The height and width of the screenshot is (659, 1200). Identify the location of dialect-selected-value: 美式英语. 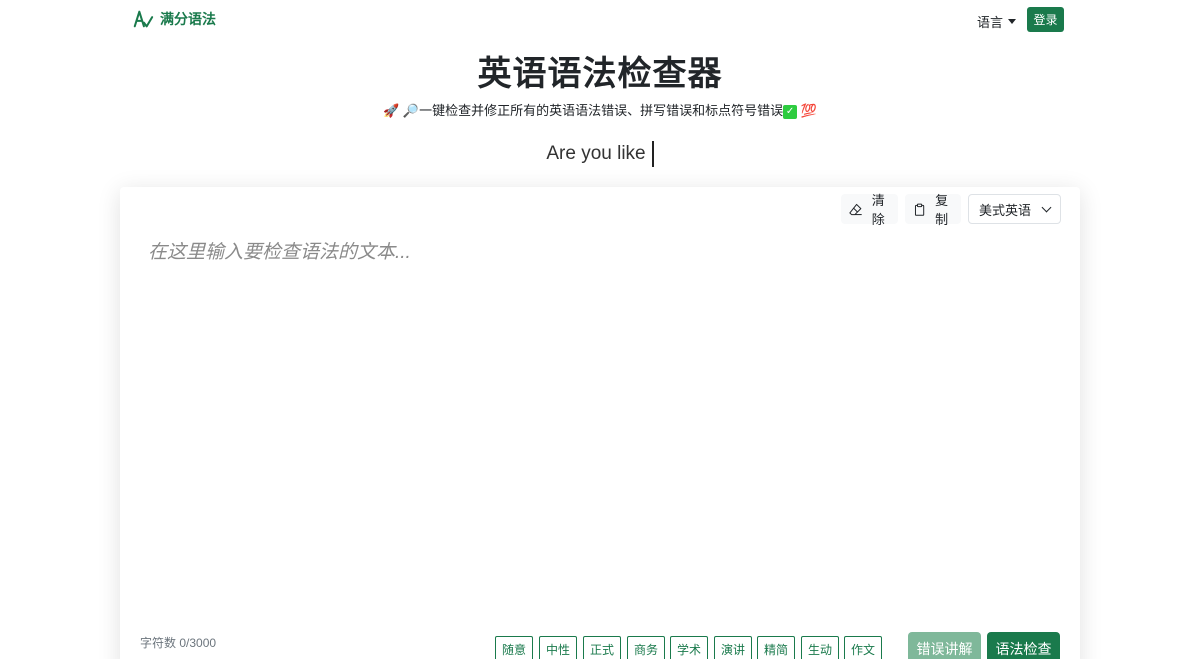
(1005, 210).